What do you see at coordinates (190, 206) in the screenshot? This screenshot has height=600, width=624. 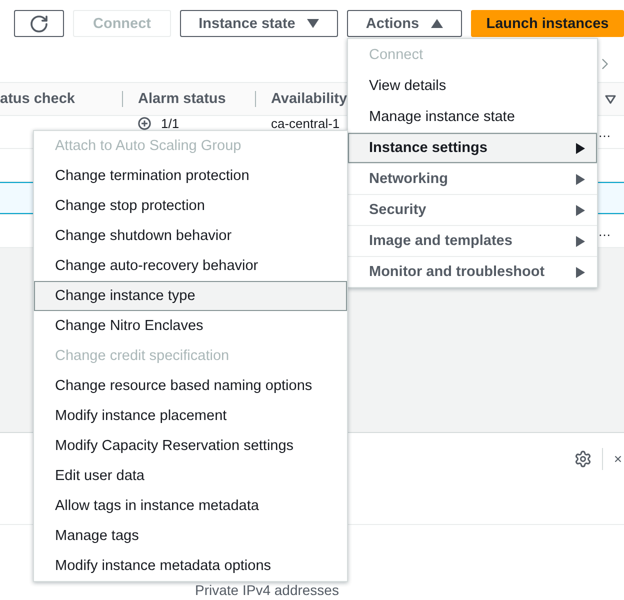 I see `menu-item: Change stop protection` at bounding box center [190, 206].